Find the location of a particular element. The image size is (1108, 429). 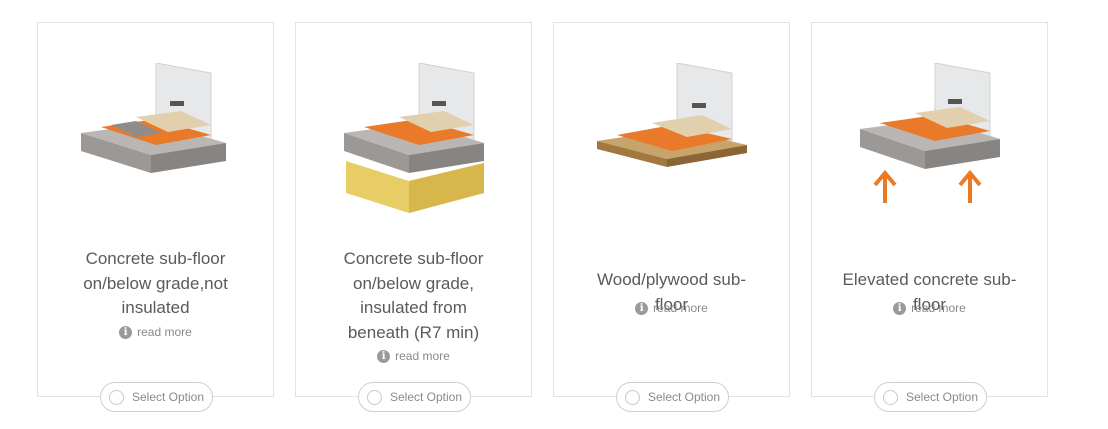

insulated-concrete-illustration is located at coordinates (413, 153).